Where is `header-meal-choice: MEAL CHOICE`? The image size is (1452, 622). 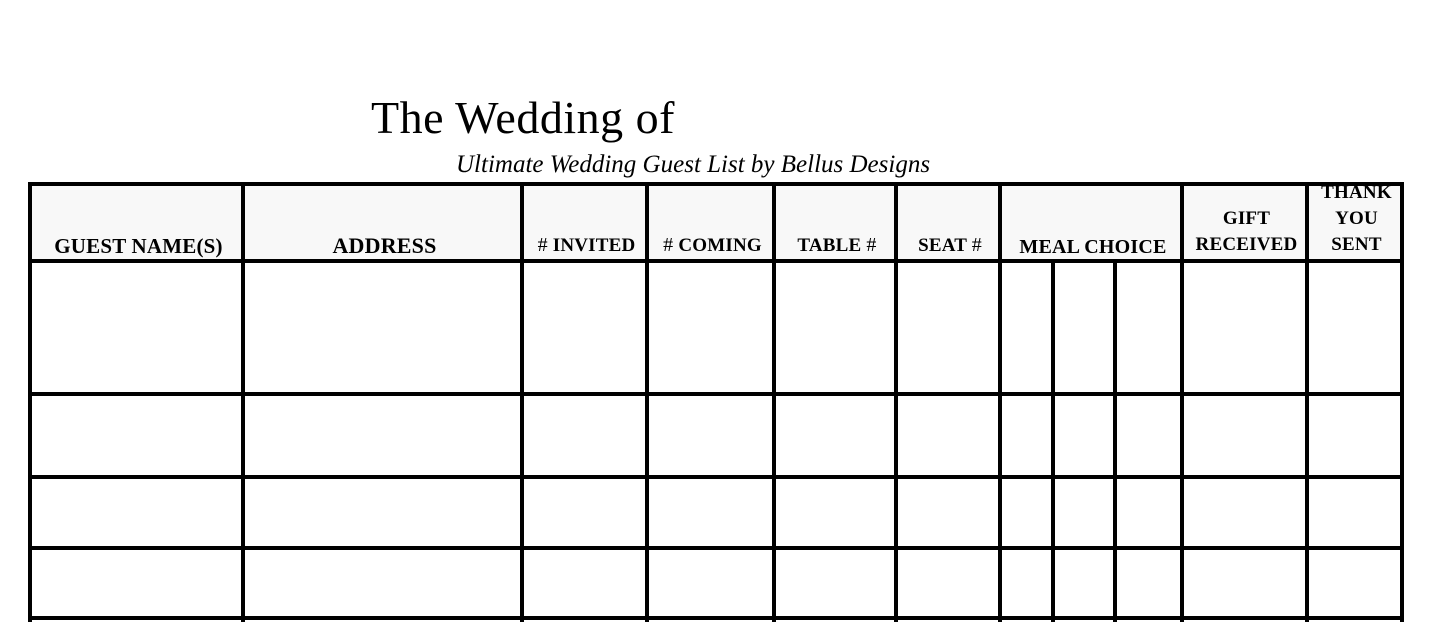
header-meal-choice: MEAL CHOICE is located at coordinates (1093, 247).